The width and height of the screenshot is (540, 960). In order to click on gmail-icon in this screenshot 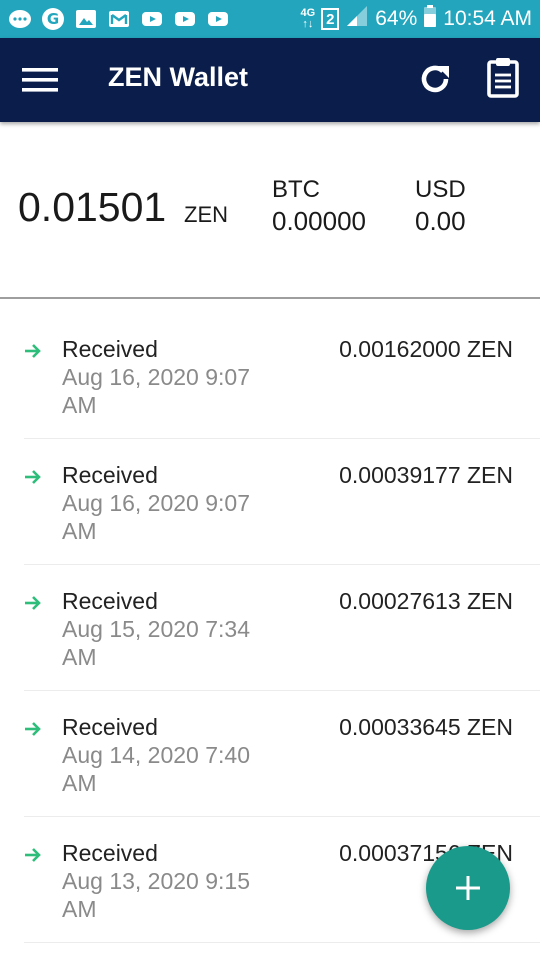, I will do `click(119, 19)`.